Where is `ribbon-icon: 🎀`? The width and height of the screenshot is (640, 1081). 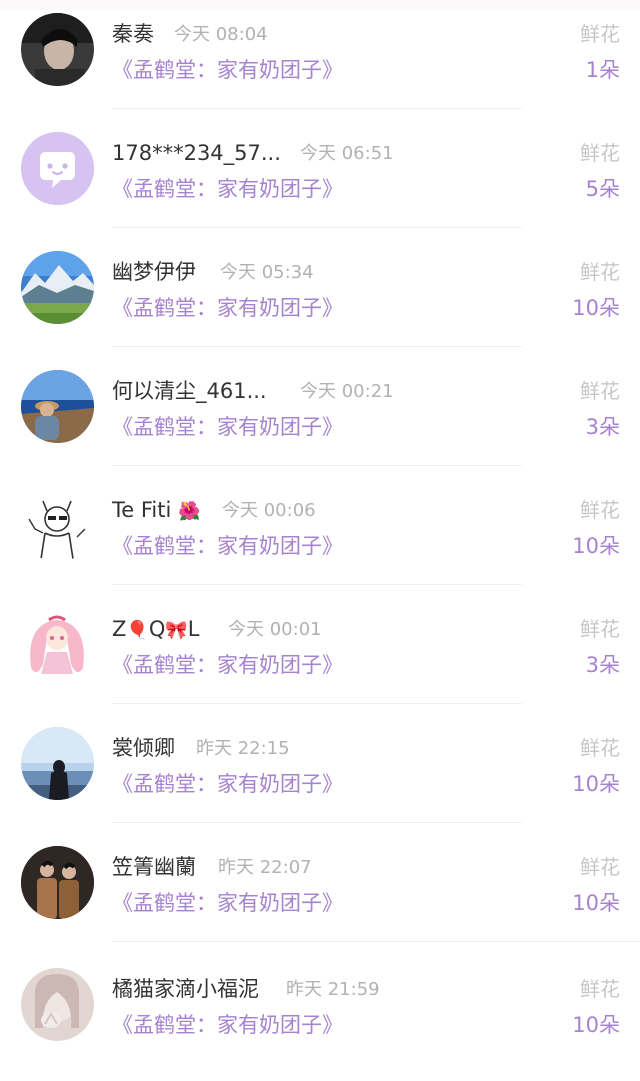 ribbon-icon: 🎀 is located at coordinates (176, 630).